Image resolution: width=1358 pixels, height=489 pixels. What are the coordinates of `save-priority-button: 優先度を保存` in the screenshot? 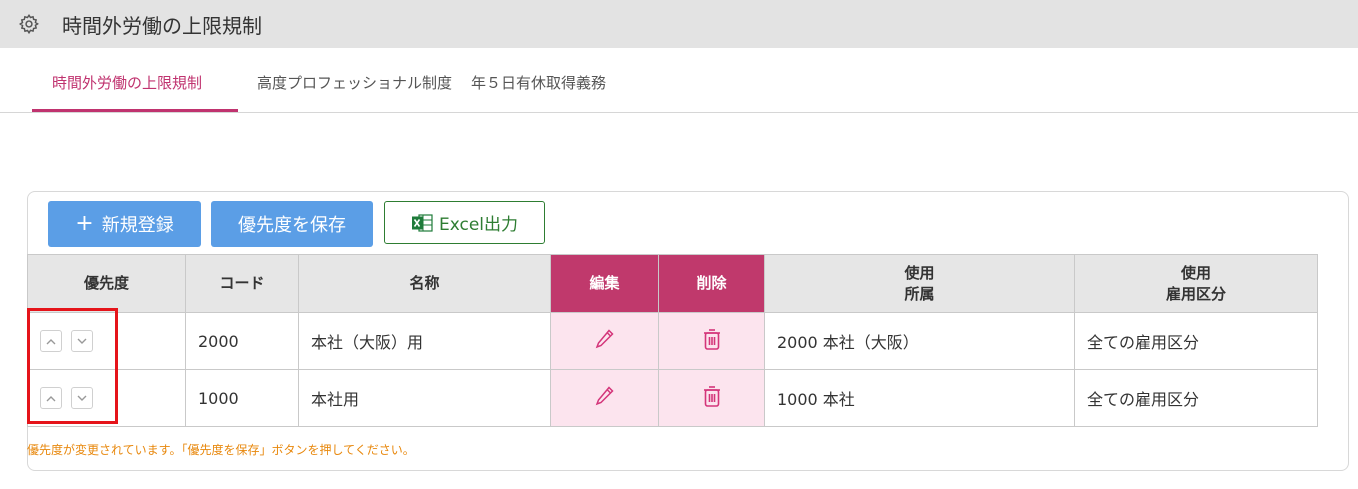 It's located at (292, 224).